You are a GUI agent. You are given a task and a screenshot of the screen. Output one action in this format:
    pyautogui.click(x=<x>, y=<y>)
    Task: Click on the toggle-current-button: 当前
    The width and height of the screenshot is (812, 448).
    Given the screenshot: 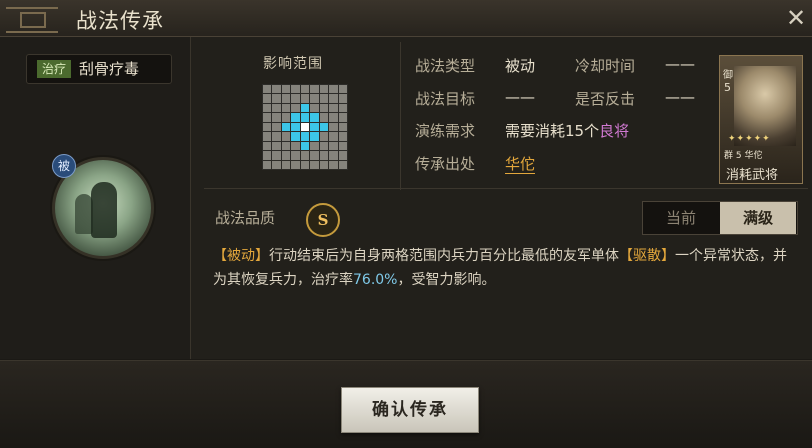 What is the action you would take?
    pyautogui.click(x=681, y=218)
    